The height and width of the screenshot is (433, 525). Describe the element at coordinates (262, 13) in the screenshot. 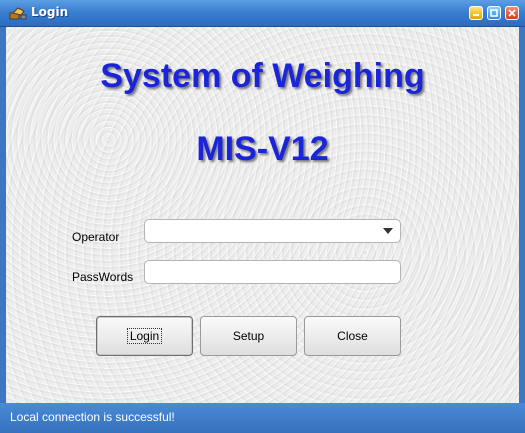

I see `title-bar: Login` at that location.